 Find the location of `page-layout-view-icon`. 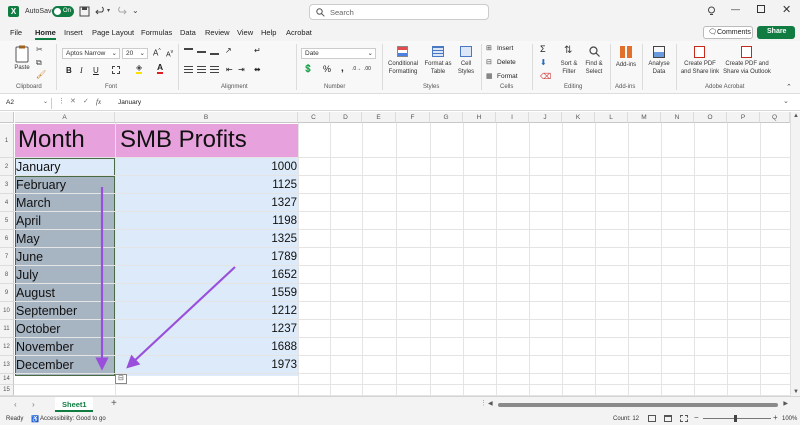

page-layout-view-icon is located at coordinates (668, 418).